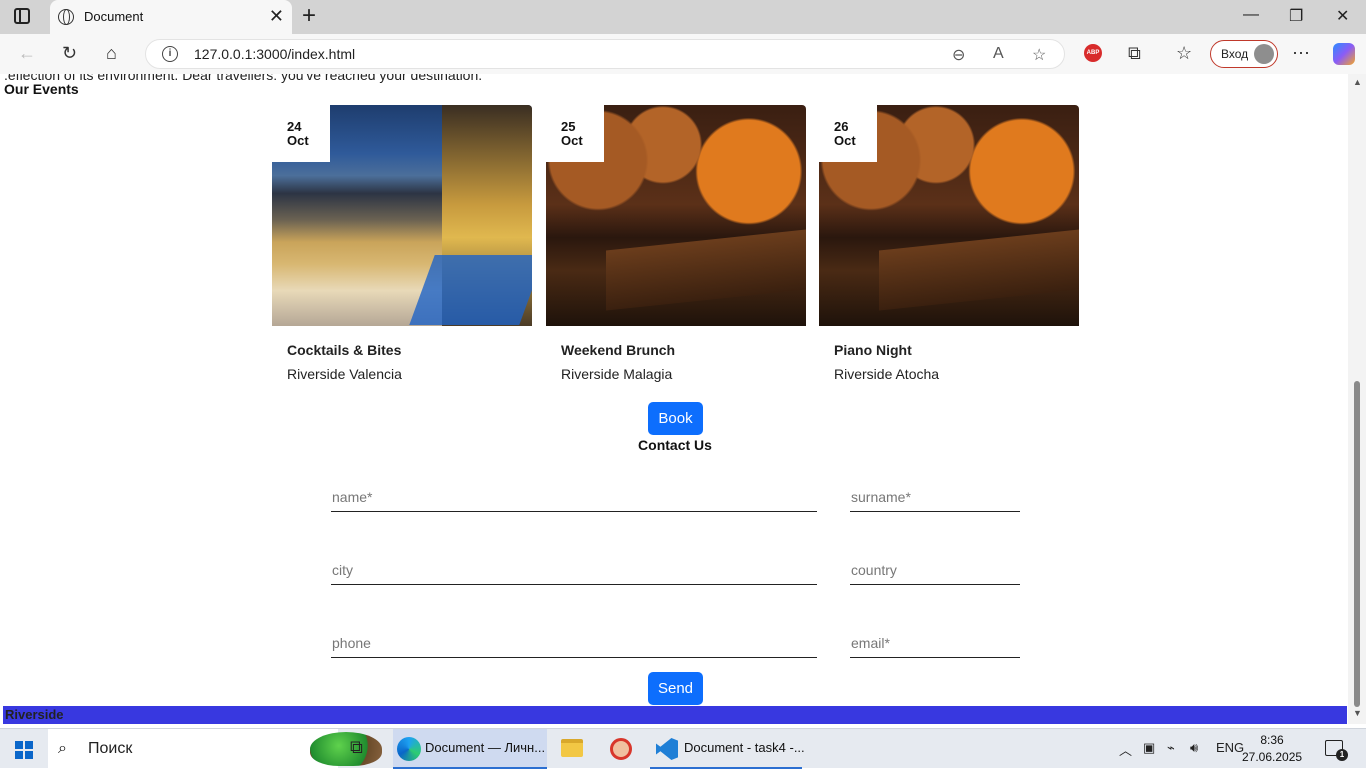 The image size is (1366, 769). Describe the element at coordinates (274, 54) in the screenshot. I see `url-text: 127.0.0.1:3000/index.html` at that location.